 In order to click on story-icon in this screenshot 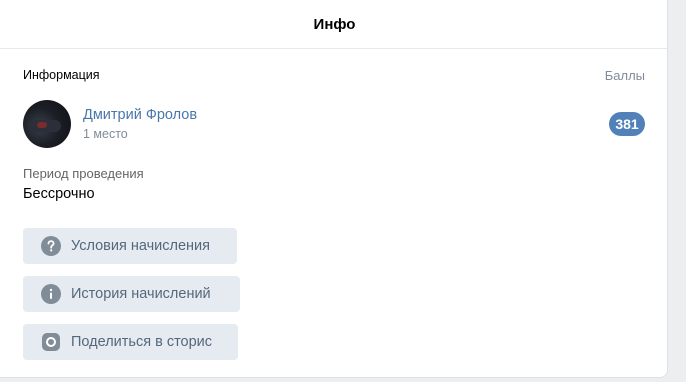, I will do `click(51, 342)`.